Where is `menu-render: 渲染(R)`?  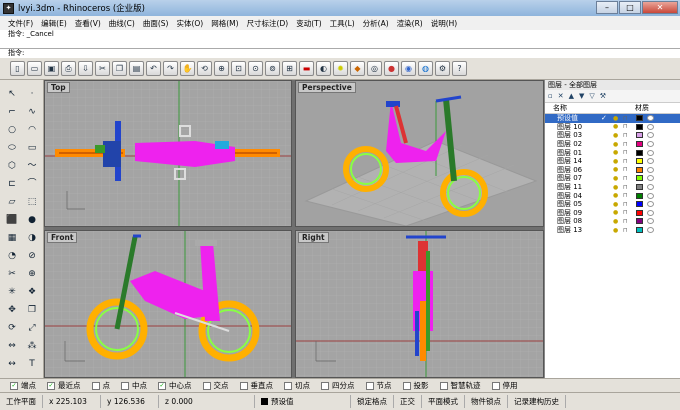
menu-render: 渲染(R) is located at coordinates (410, 23).